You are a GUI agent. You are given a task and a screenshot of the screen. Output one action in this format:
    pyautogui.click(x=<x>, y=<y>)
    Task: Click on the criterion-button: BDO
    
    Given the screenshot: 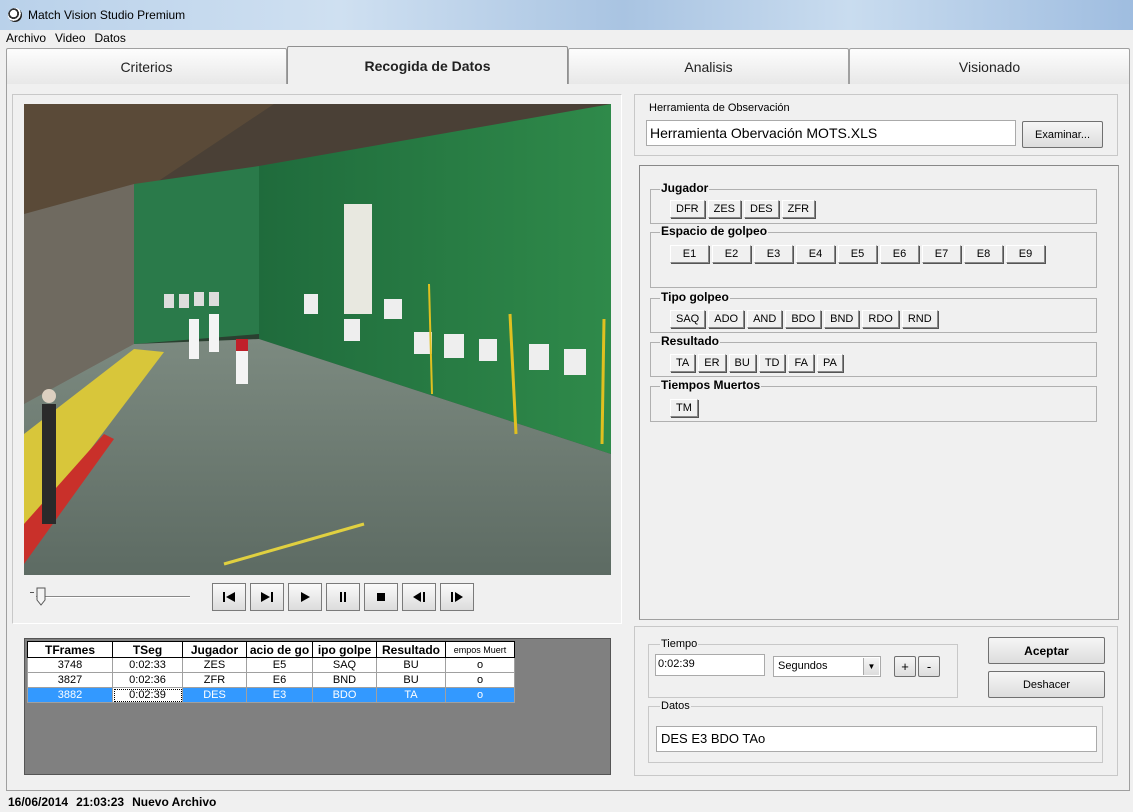 What is the action you would take?
    pyautogui.click(x=803, y=319)
    